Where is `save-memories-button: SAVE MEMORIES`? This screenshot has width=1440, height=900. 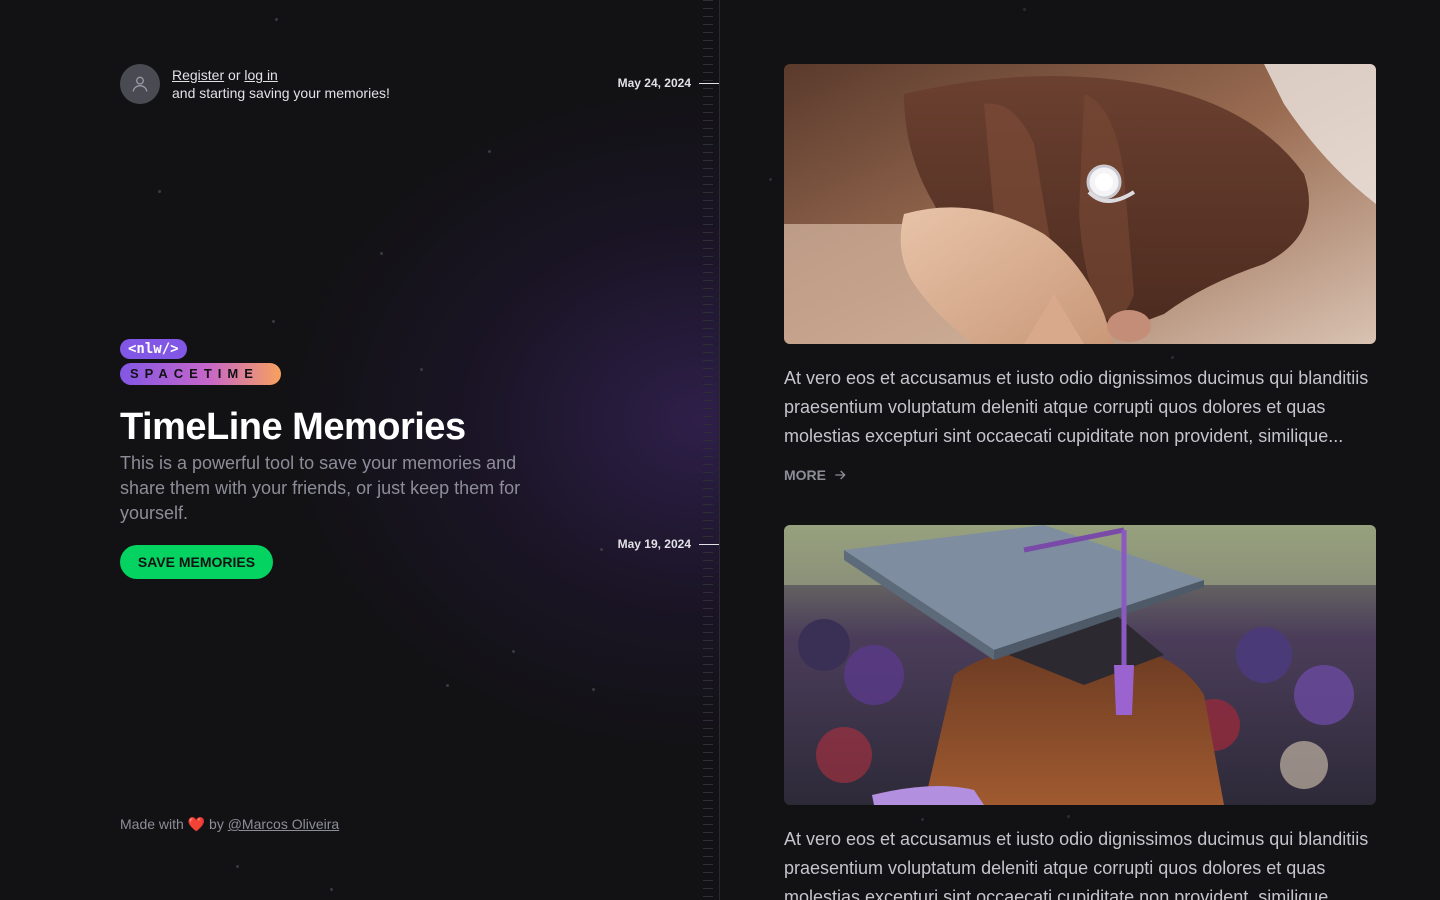
save-memories-button: SAVE MEMORIES is located at coordinates (196, 562).